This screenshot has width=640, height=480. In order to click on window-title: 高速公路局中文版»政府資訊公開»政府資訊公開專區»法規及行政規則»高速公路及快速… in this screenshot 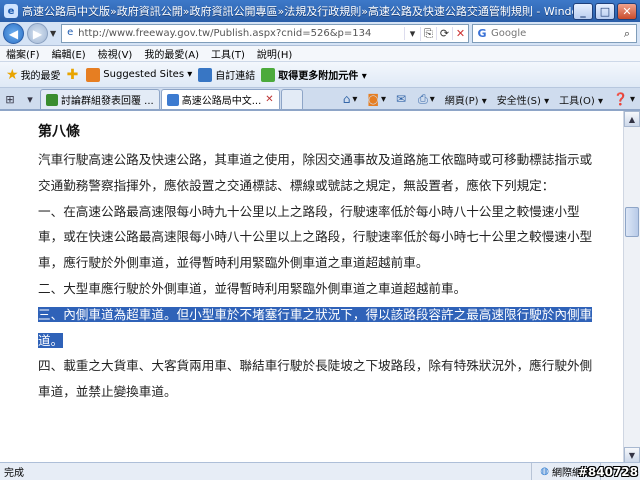, I will do `click(297, 11)`.